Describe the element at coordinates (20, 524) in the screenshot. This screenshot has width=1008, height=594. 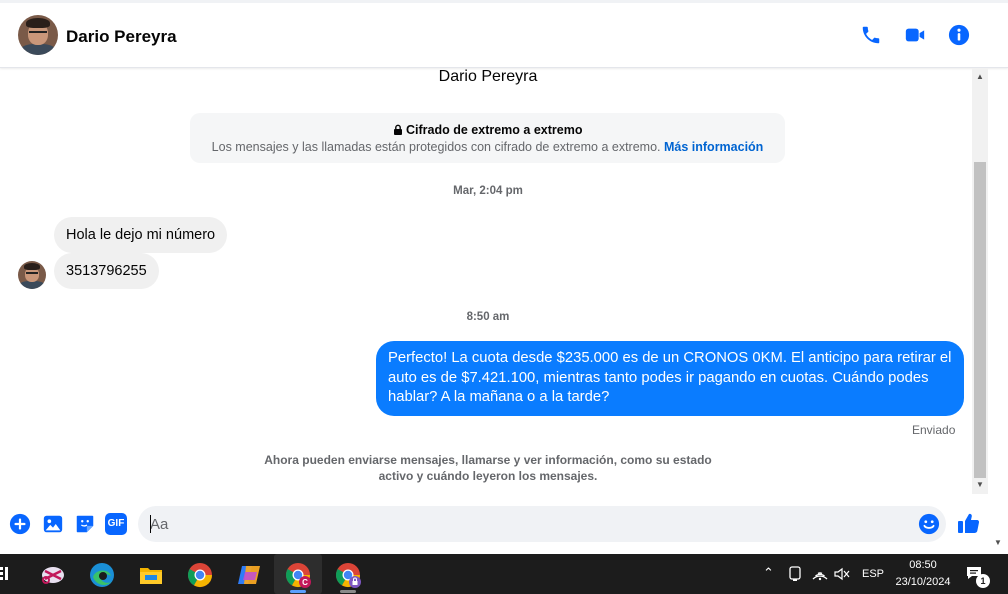
I see `add-icon` at that location.